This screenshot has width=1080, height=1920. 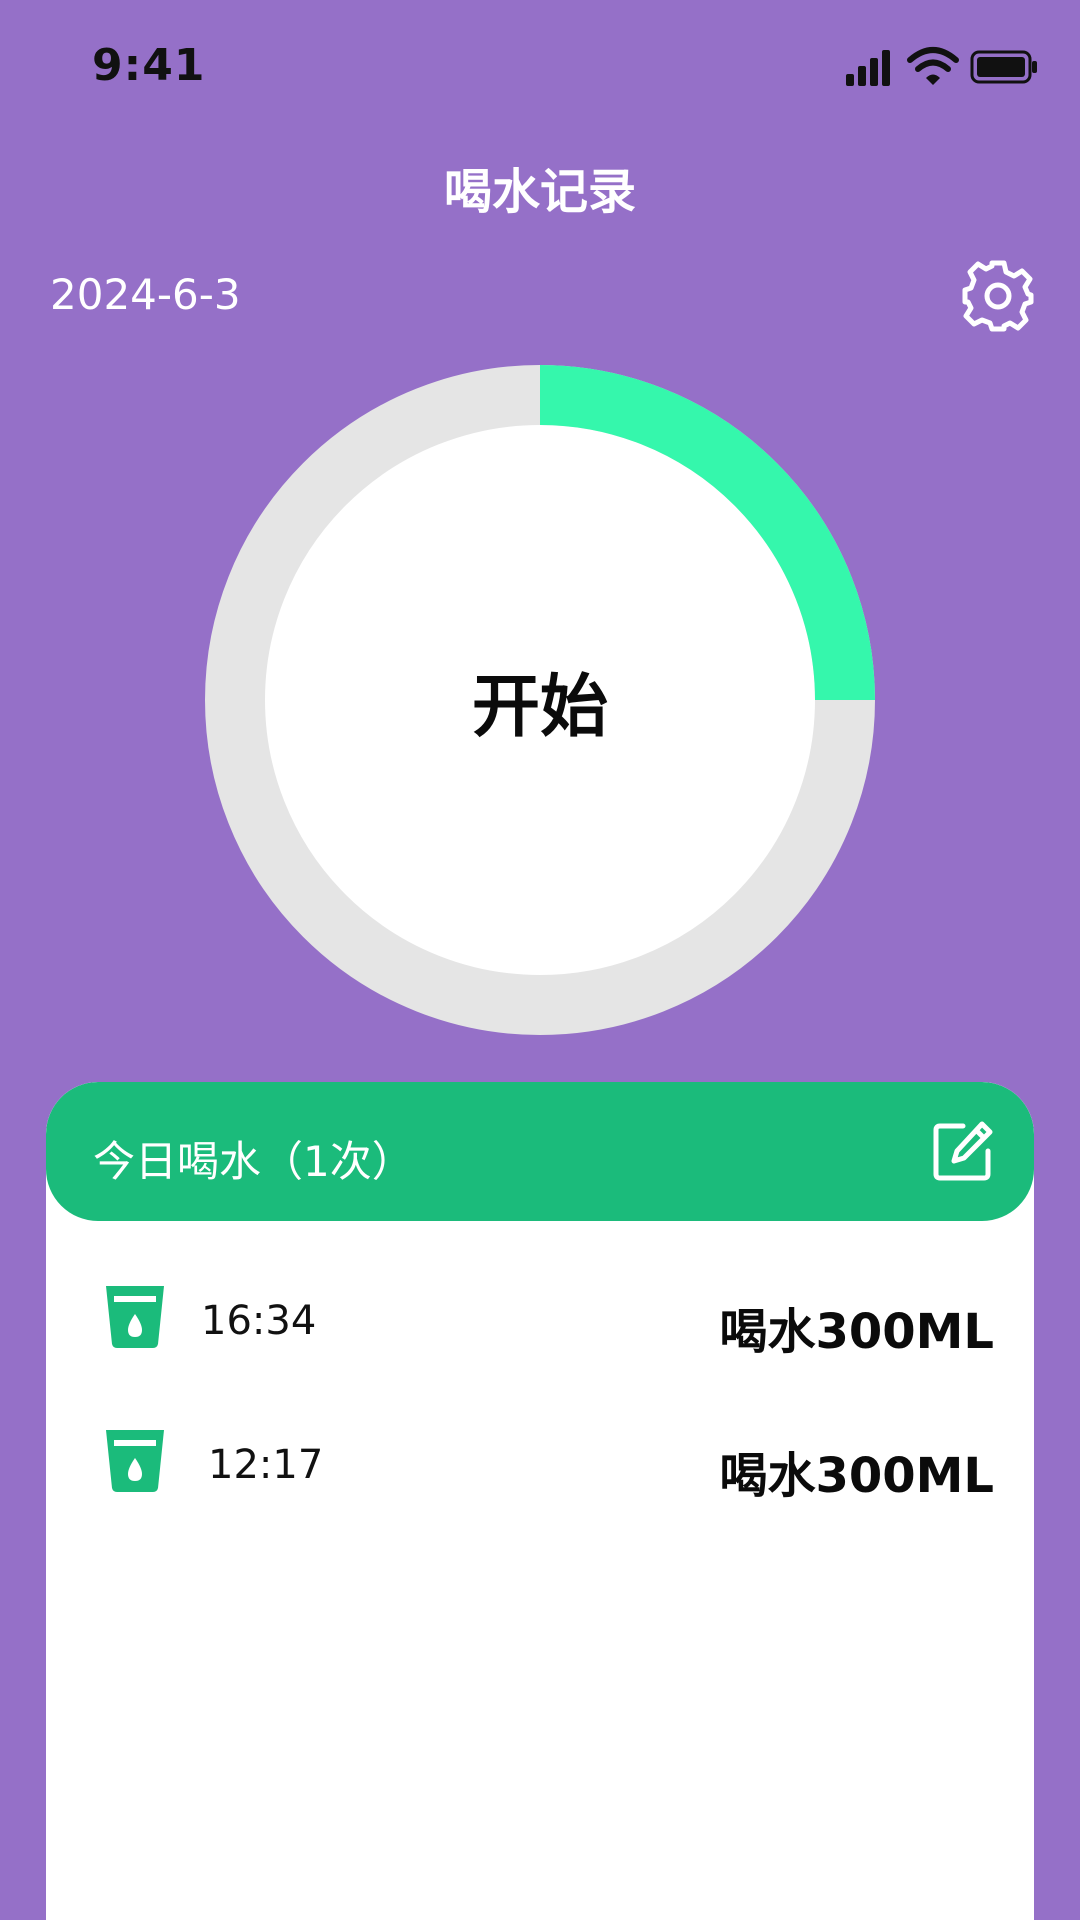 I want to click on status-icons, so click(x=941, y=66).